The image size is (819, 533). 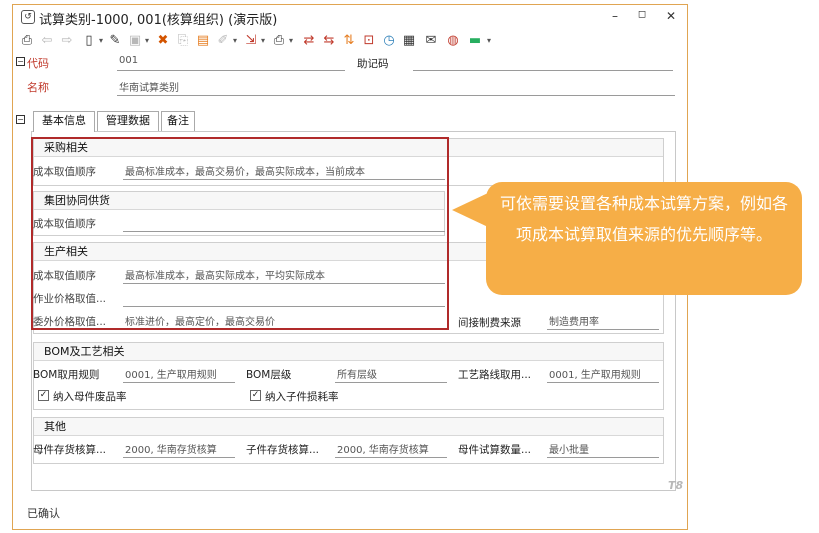 I want to click on attach-dropdown-icon: ▾, so click(x=235, y=41).